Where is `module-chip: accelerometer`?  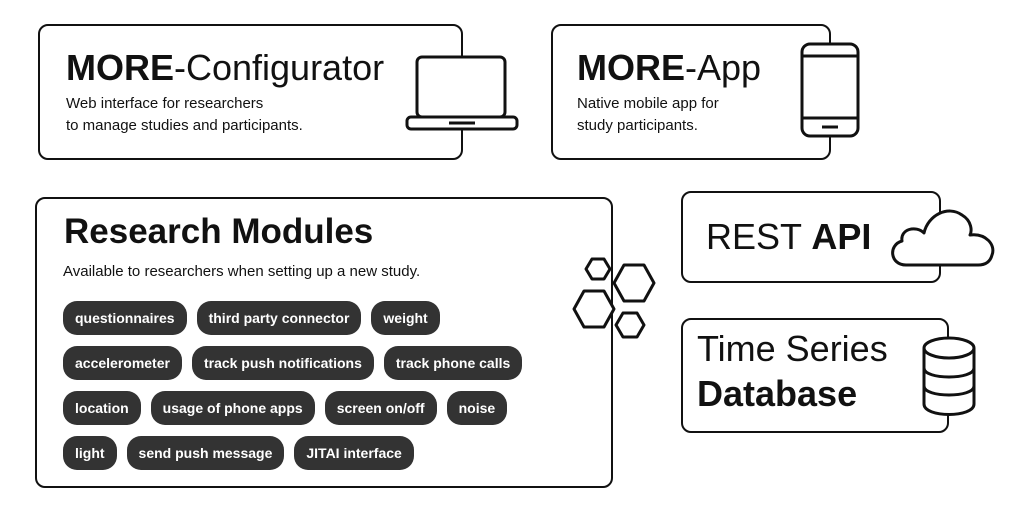 module-chip: accelerometer is located at coordinates (122, 363).